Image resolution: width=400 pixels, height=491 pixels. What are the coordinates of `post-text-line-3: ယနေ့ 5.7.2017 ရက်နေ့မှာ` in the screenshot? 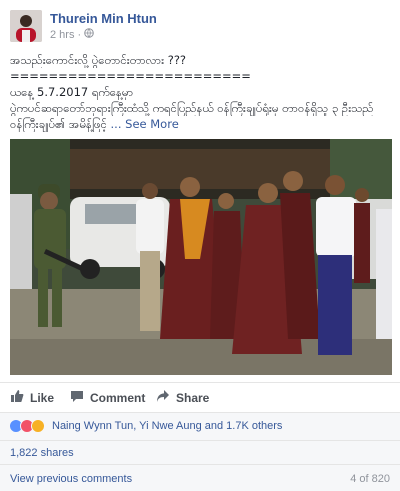 It's located at (72, 92).